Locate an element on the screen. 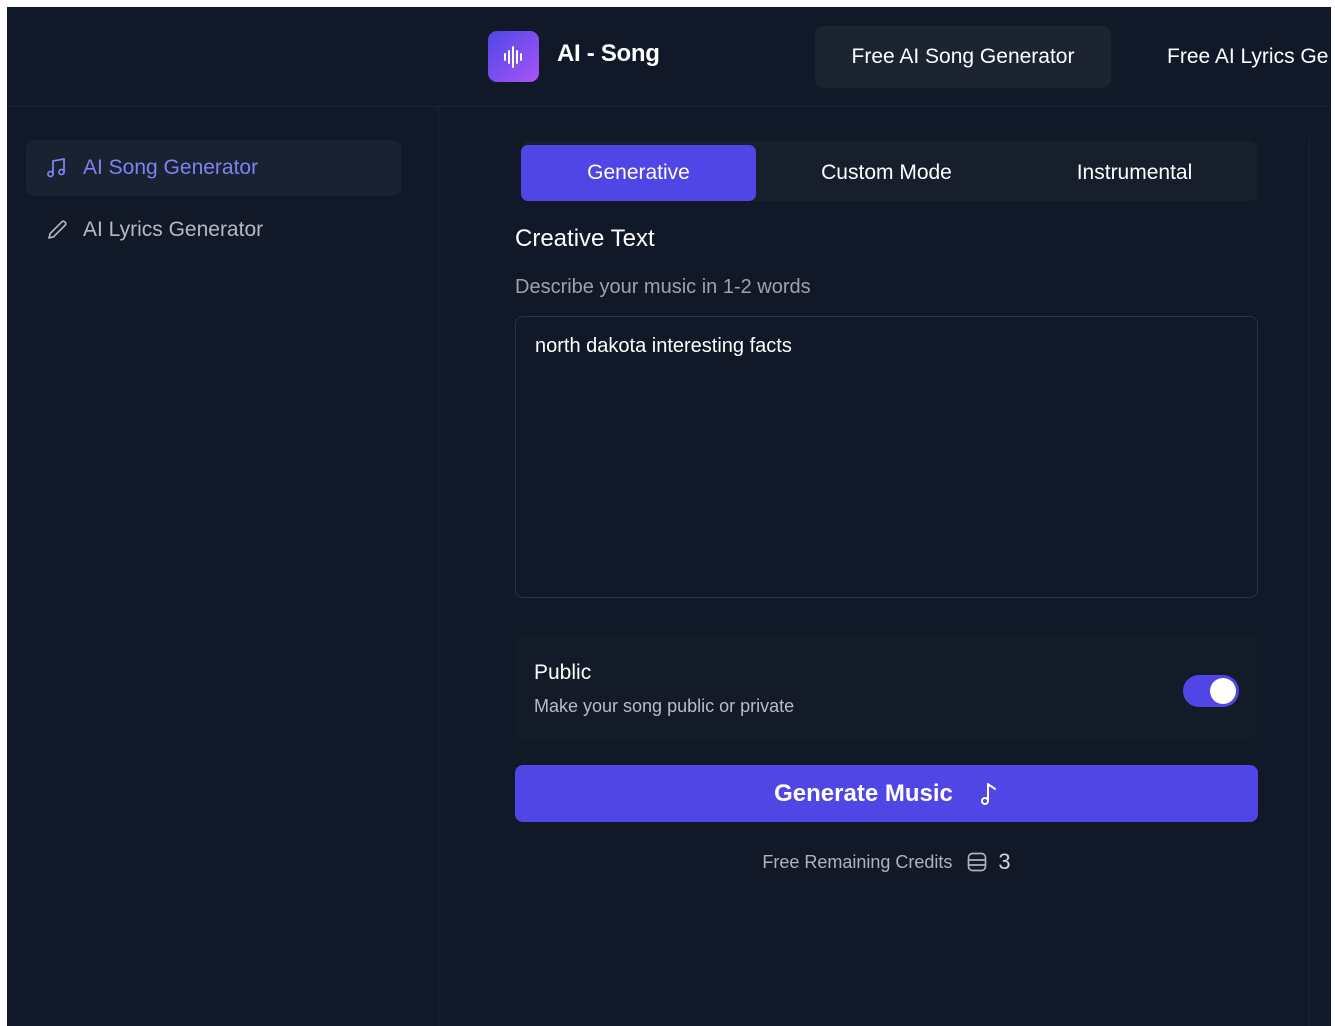 The height and width of the screenshot is (1026, 1335). public-setting-card: Public Make your song public or private is located at coordinates (886, 687).